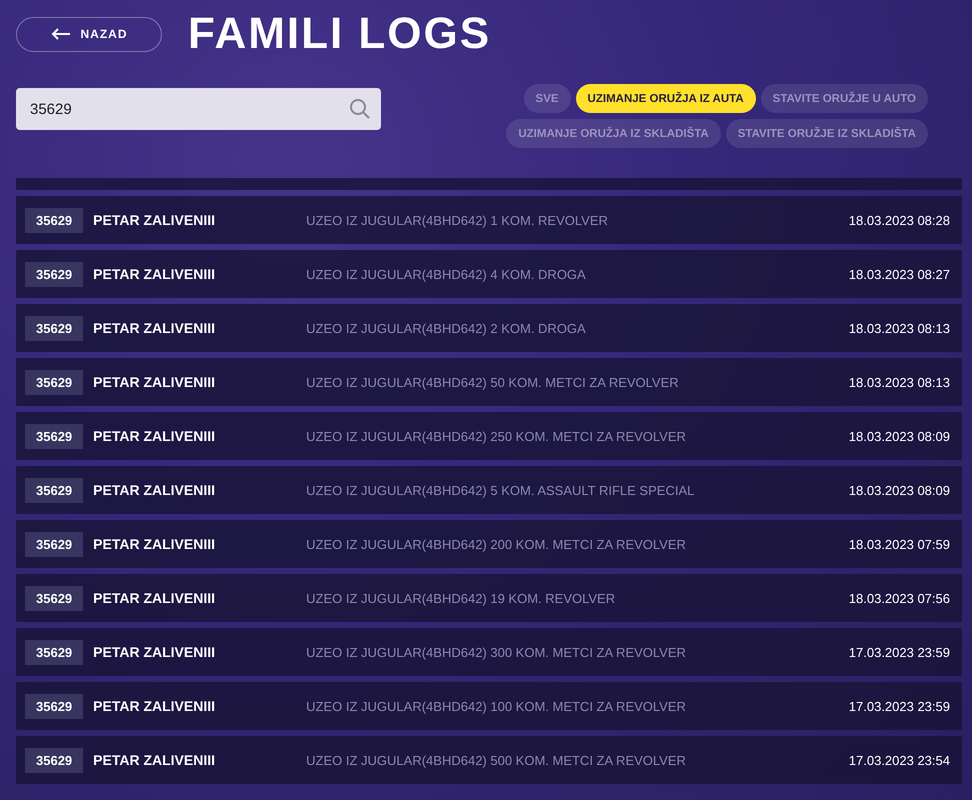 This screenshot has width=972, height=800. Describe the element at coordinates (899, 274) in the screenshot. I see `log-time: 18.03.2023 08:27` at that location.